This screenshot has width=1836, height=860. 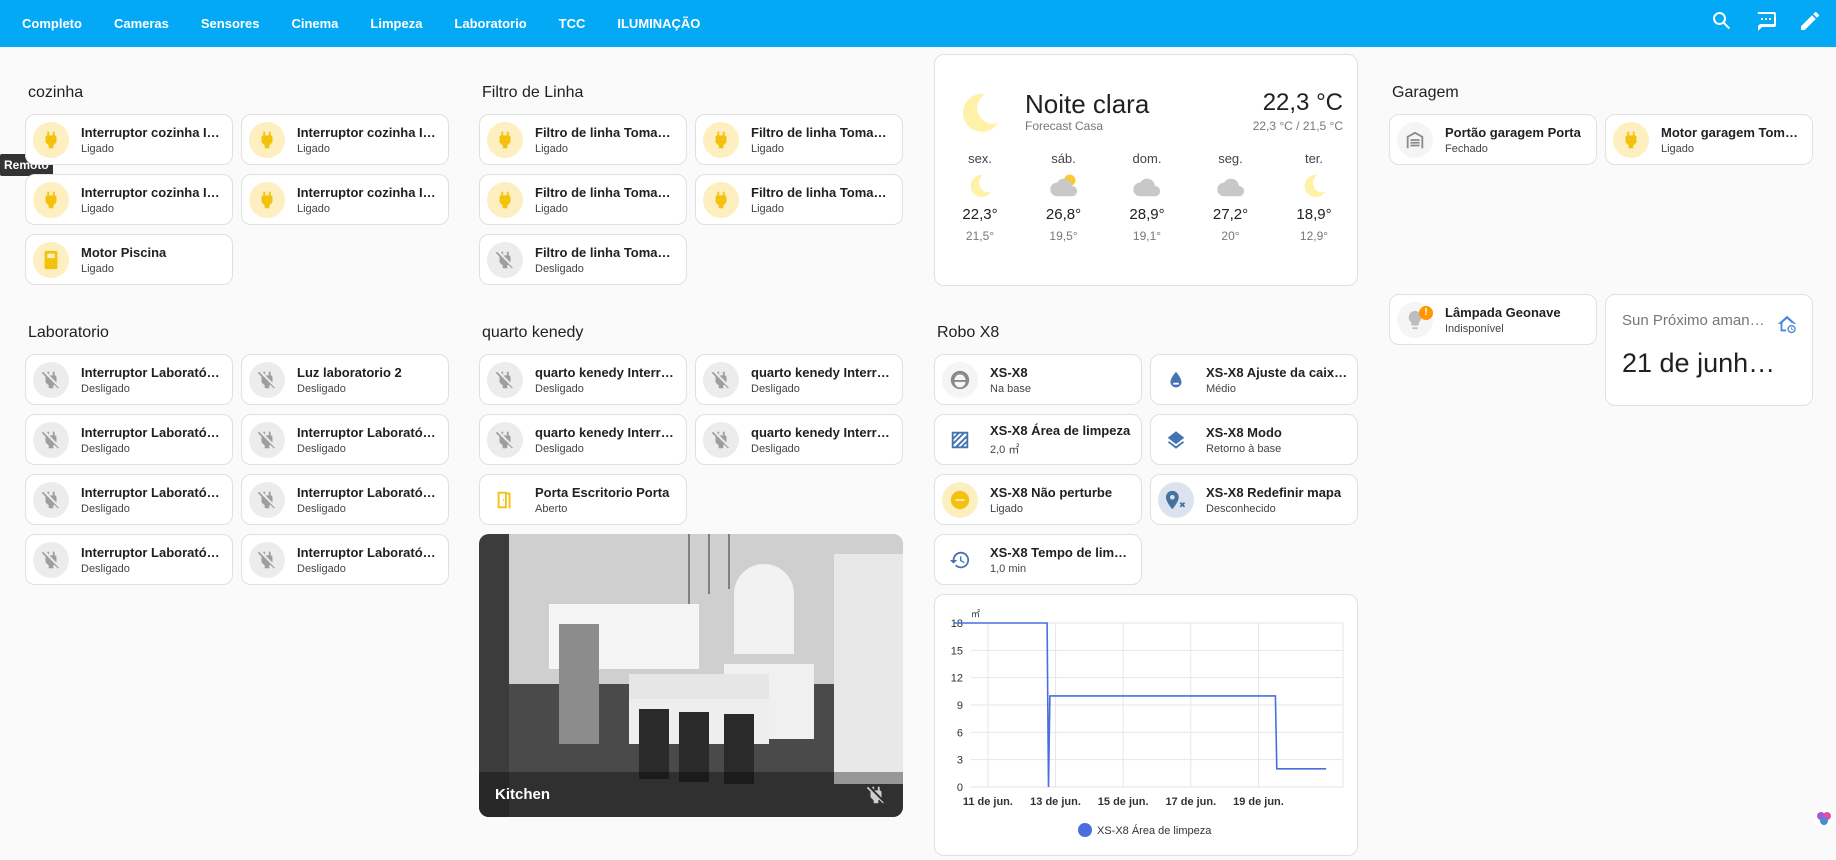 I want to click on tile-quarto-1: quarto kenedy Interruptor 1Desligado, so click(x=583, y=379).